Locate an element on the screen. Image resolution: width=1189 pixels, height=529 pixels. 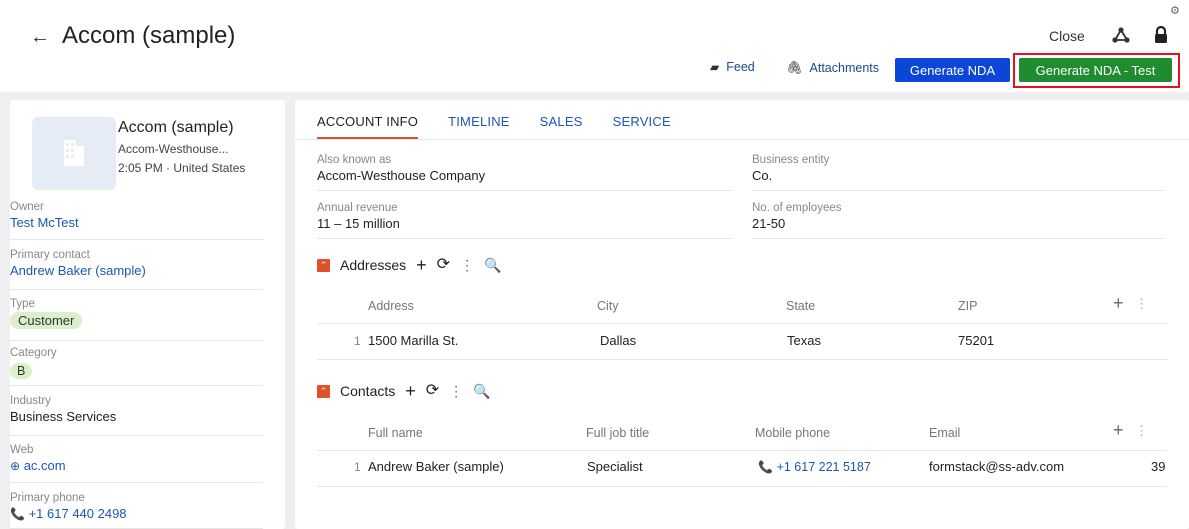
industry-field: Industry Business Services is located at coordinates (136, 415).